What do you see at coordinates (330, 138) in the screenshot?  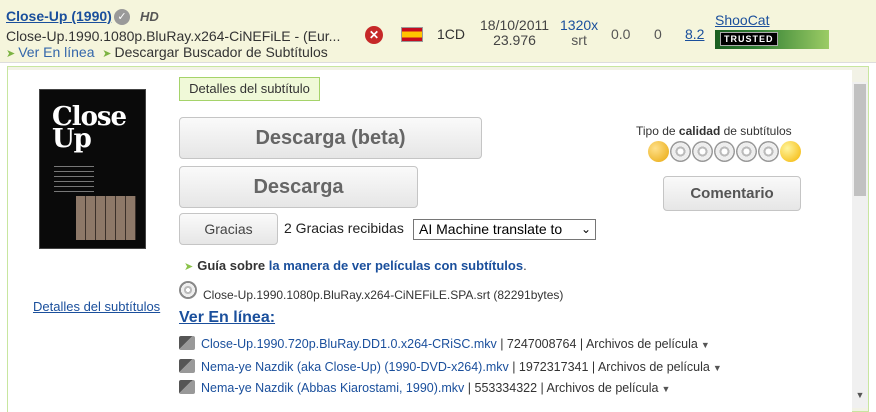 I see `download-beta-button: Descarga (beta)` at bounding box center [330, 138].